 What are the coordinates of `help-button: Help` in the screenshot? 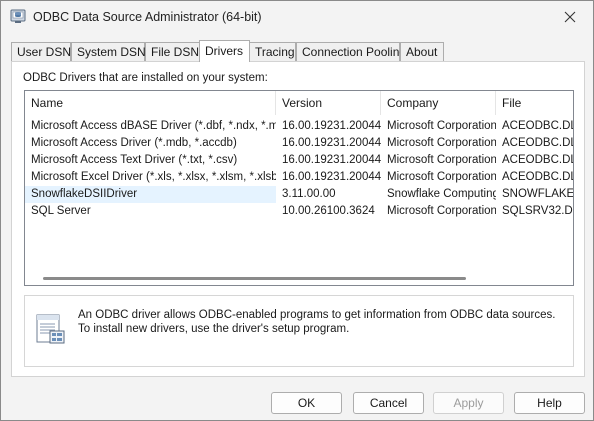 It's located at (549, 403).